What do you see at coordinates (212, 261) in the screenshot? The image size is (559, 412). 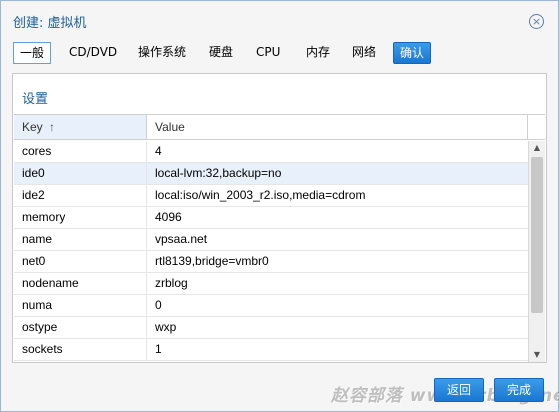 I see `row-value: rtl8139,bridge=vmbr0` at bounding box center [212, 261].